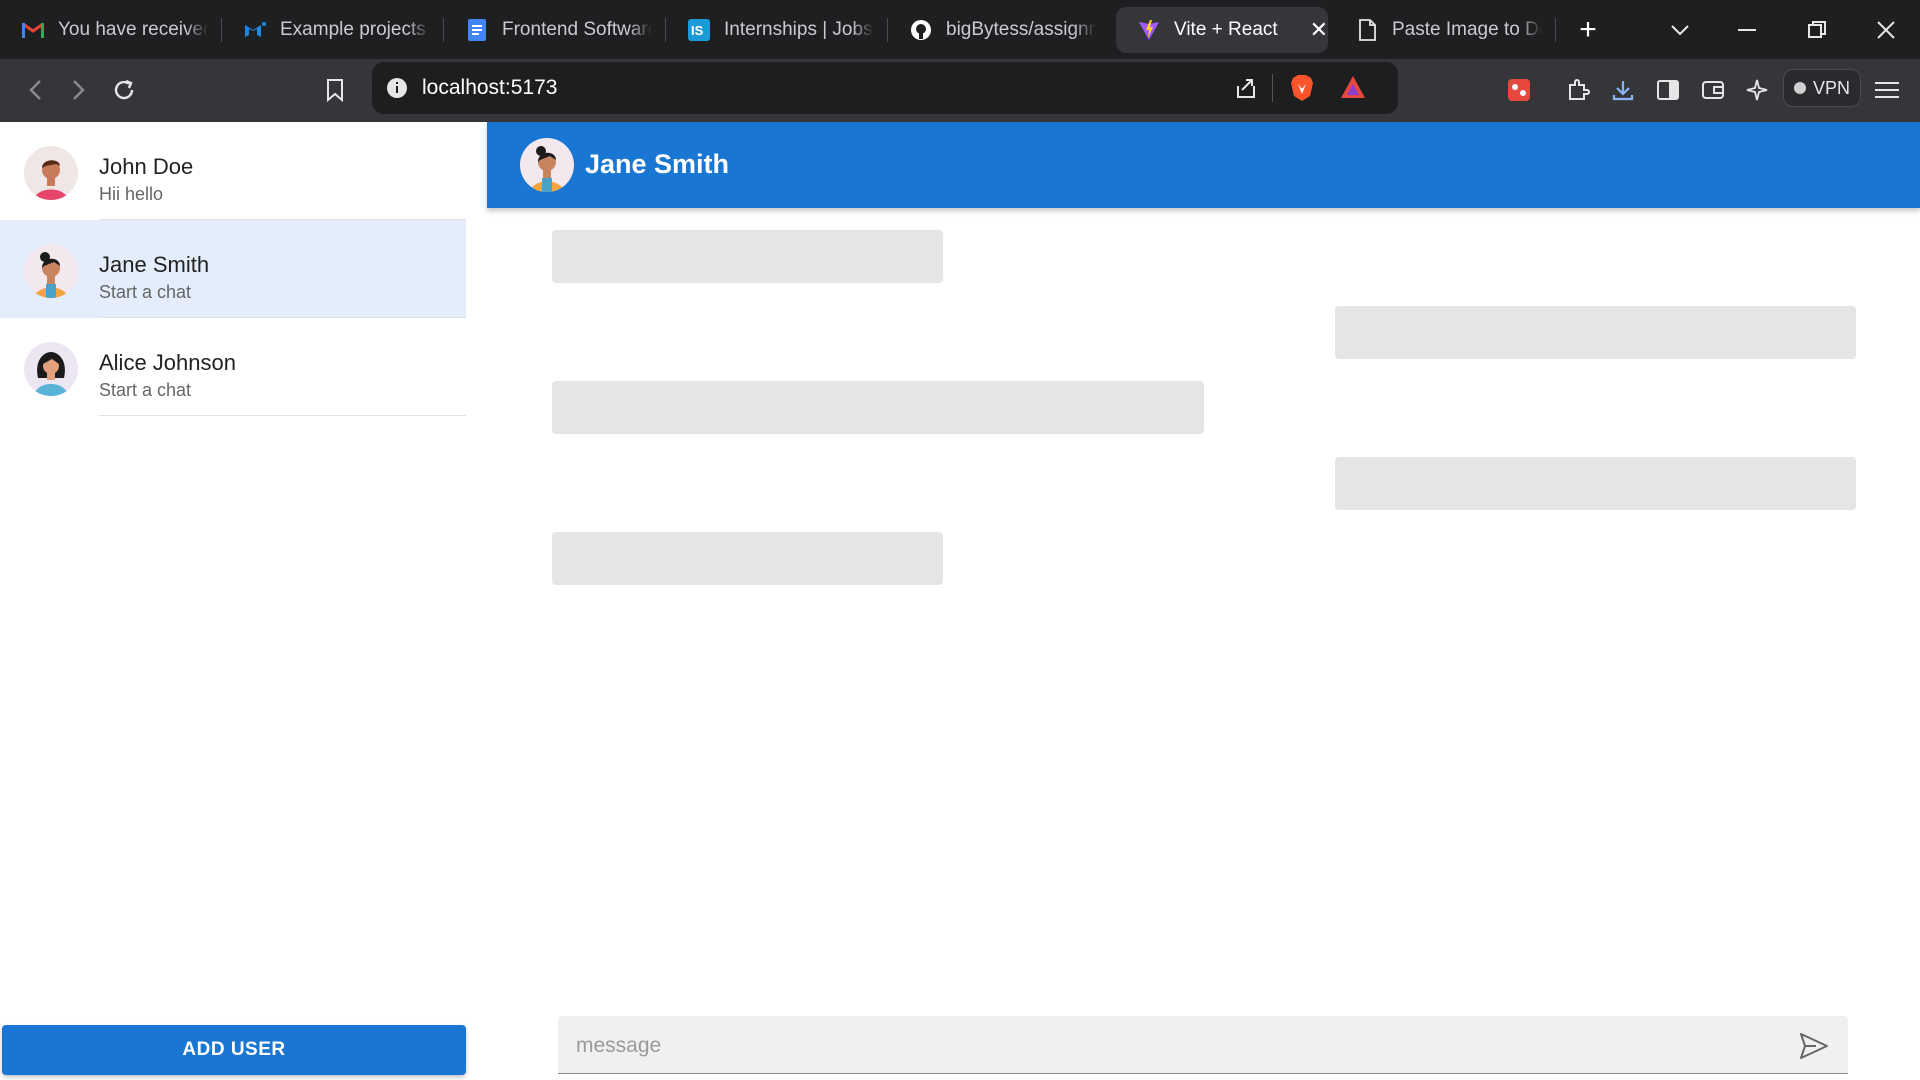 The height and width of the screenshot is (1080, 1920). I want to click on browser-tab-vite-react: Vite + React ✕, so click(1222, 29).